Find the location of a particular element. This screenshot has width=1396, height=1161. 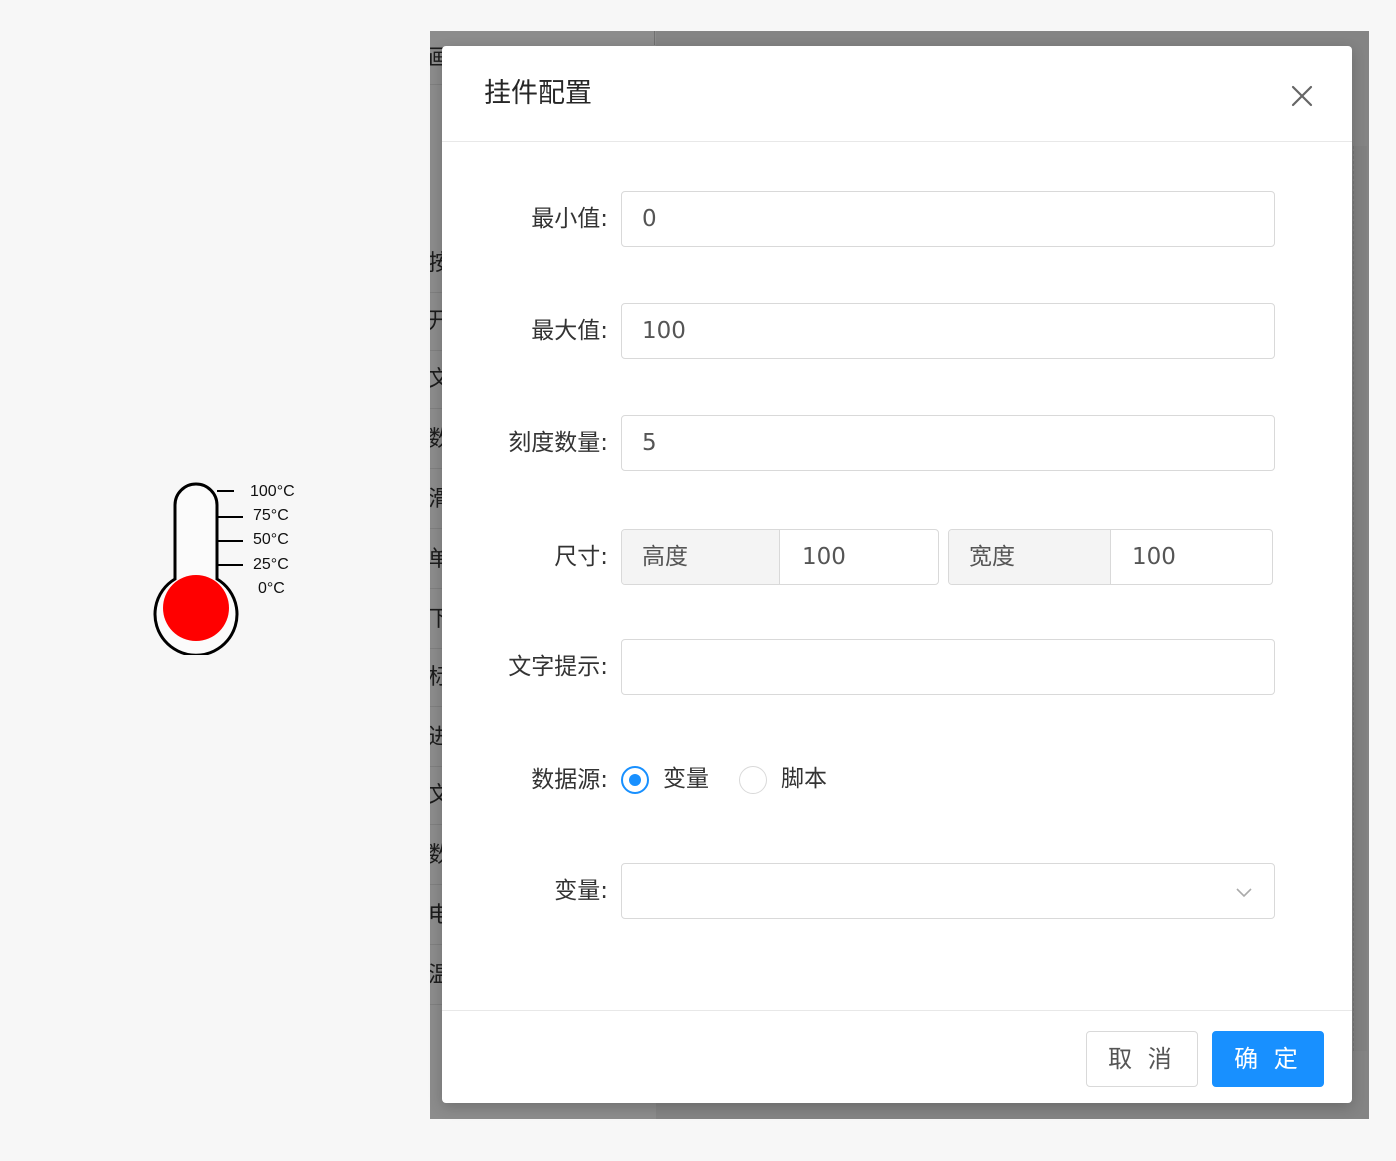

radio-variable: 变量 is located at coordinates (671, 780).